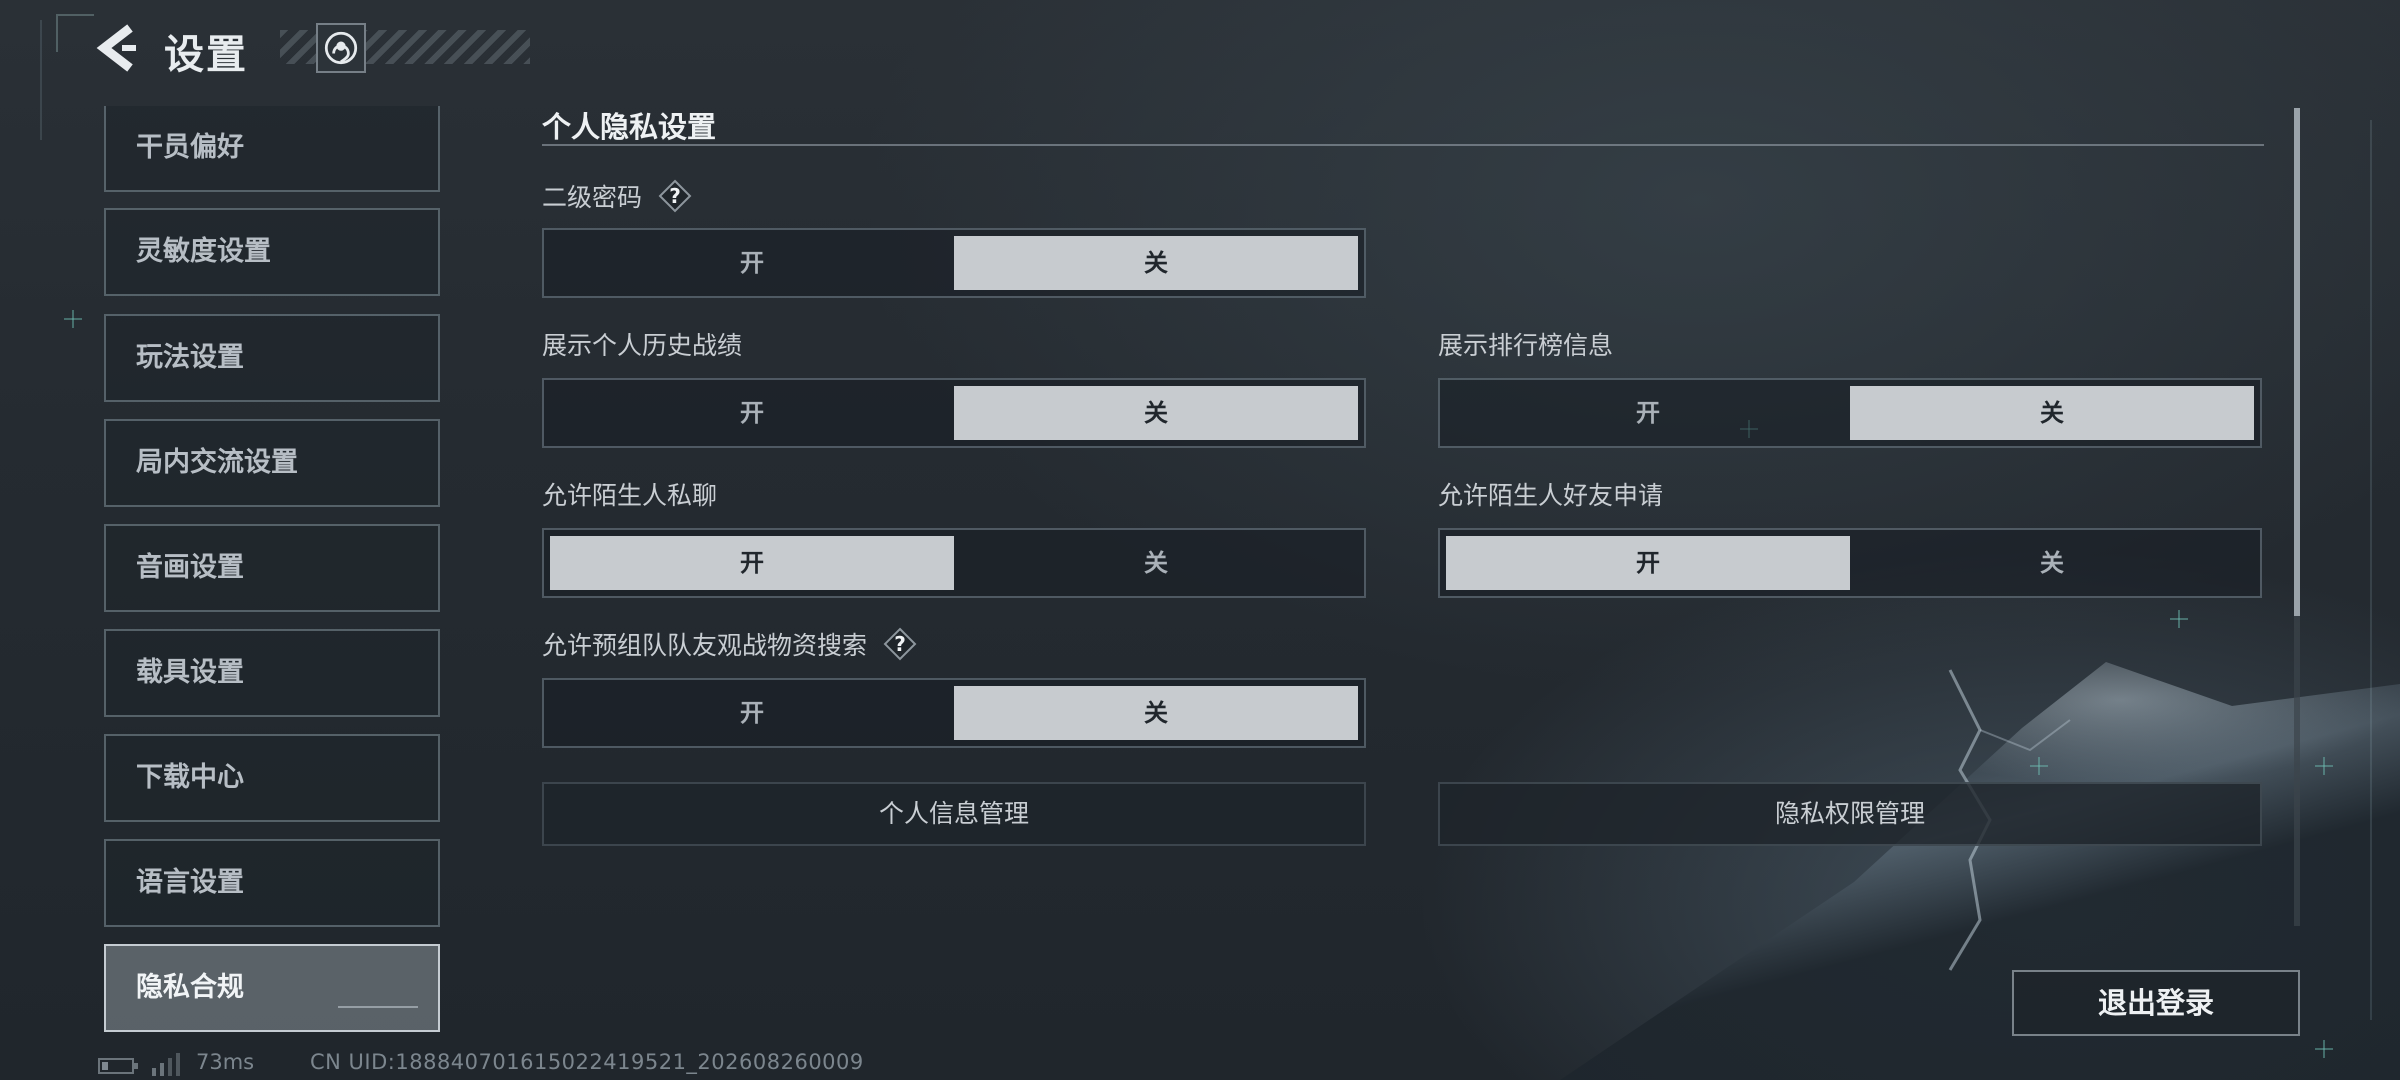 Image resolution: width=2400 pixels, height=1080 pixels. Describe the element at coordinates (272, 568) in the screenshot. I see `sidebar-item-audio-video: 音画设置` at that location.